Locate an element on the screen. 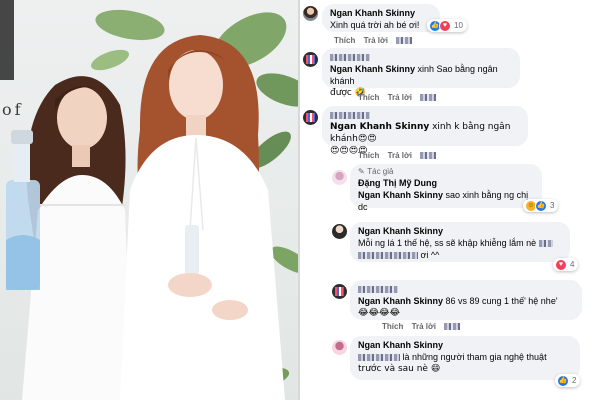 The image size is (600, 400). reaction-count: 10 is located at coordinates (458, 25).